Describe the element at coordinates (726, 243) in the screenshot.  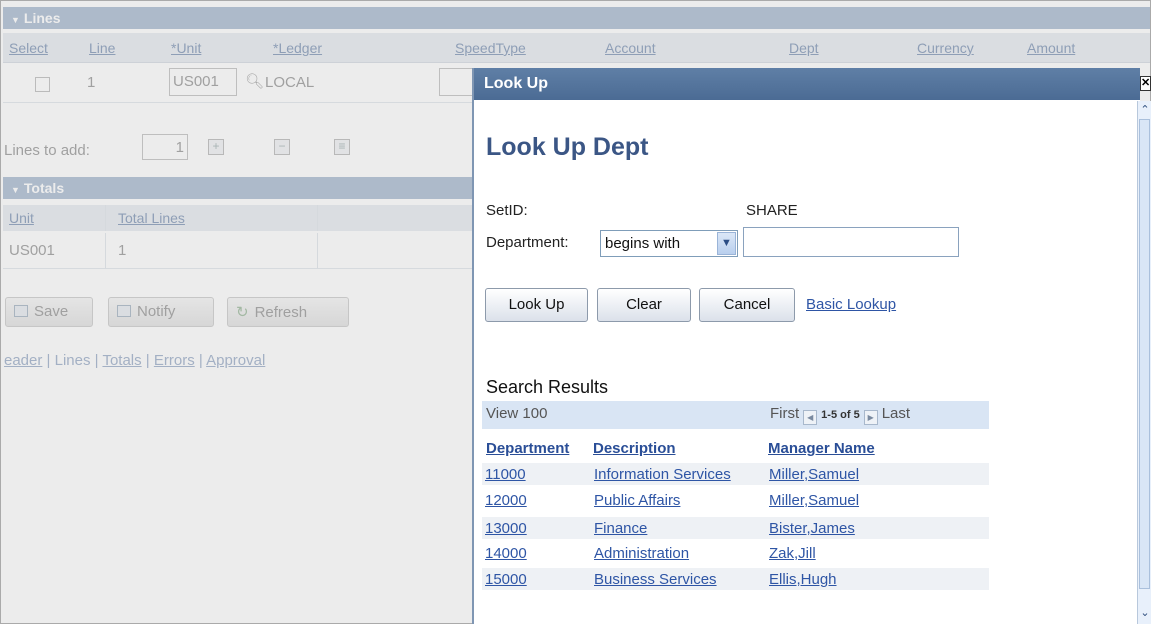
I see `chevron-down-icon: ▼` at that location.